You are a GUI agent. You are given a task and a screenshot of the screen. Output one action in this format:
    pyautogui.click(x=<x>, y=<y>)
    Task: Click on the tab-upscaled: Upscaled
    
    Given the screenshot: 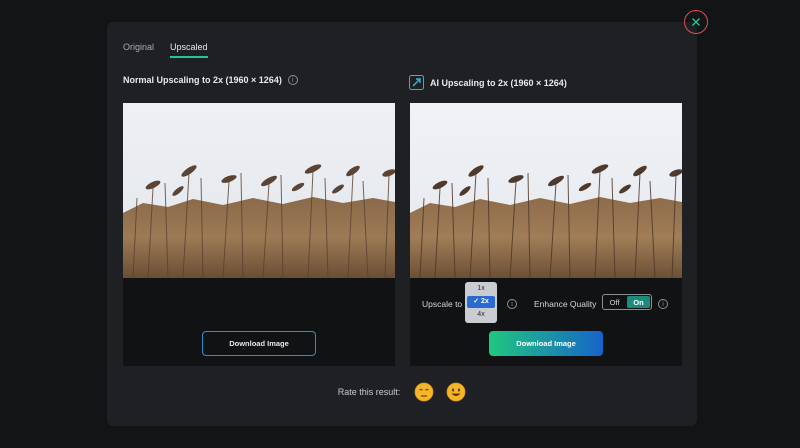 What is the action you would take?
    pyautogui.click(x=189, y=50)
    